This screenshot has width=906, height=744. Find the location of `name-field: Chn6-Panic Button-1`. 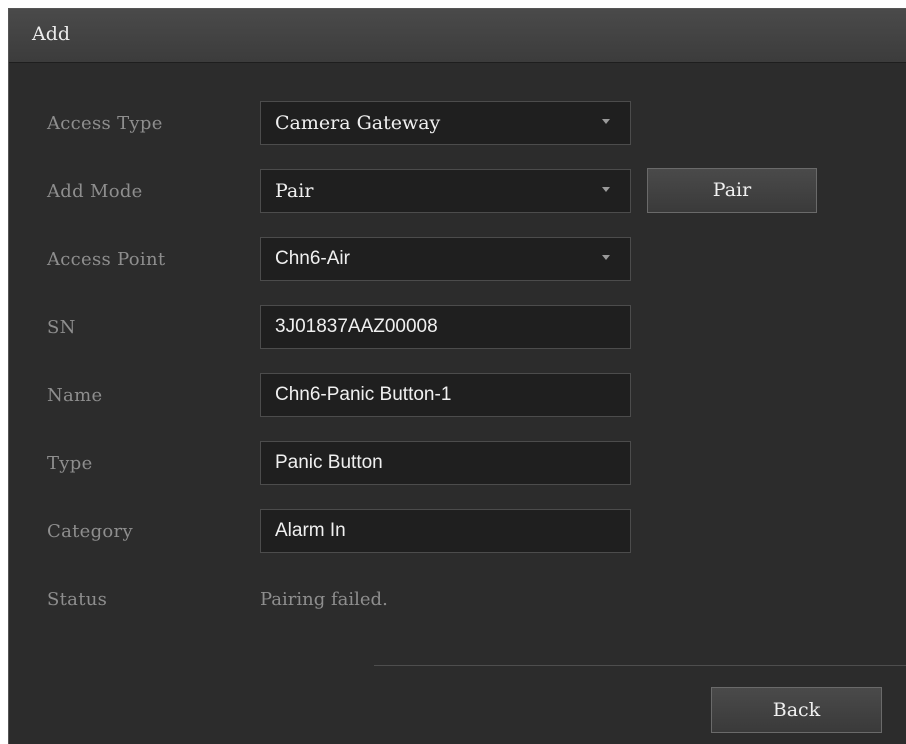

name-field: Chn6-Panic Button-1 is located at coordinates (445, 395).